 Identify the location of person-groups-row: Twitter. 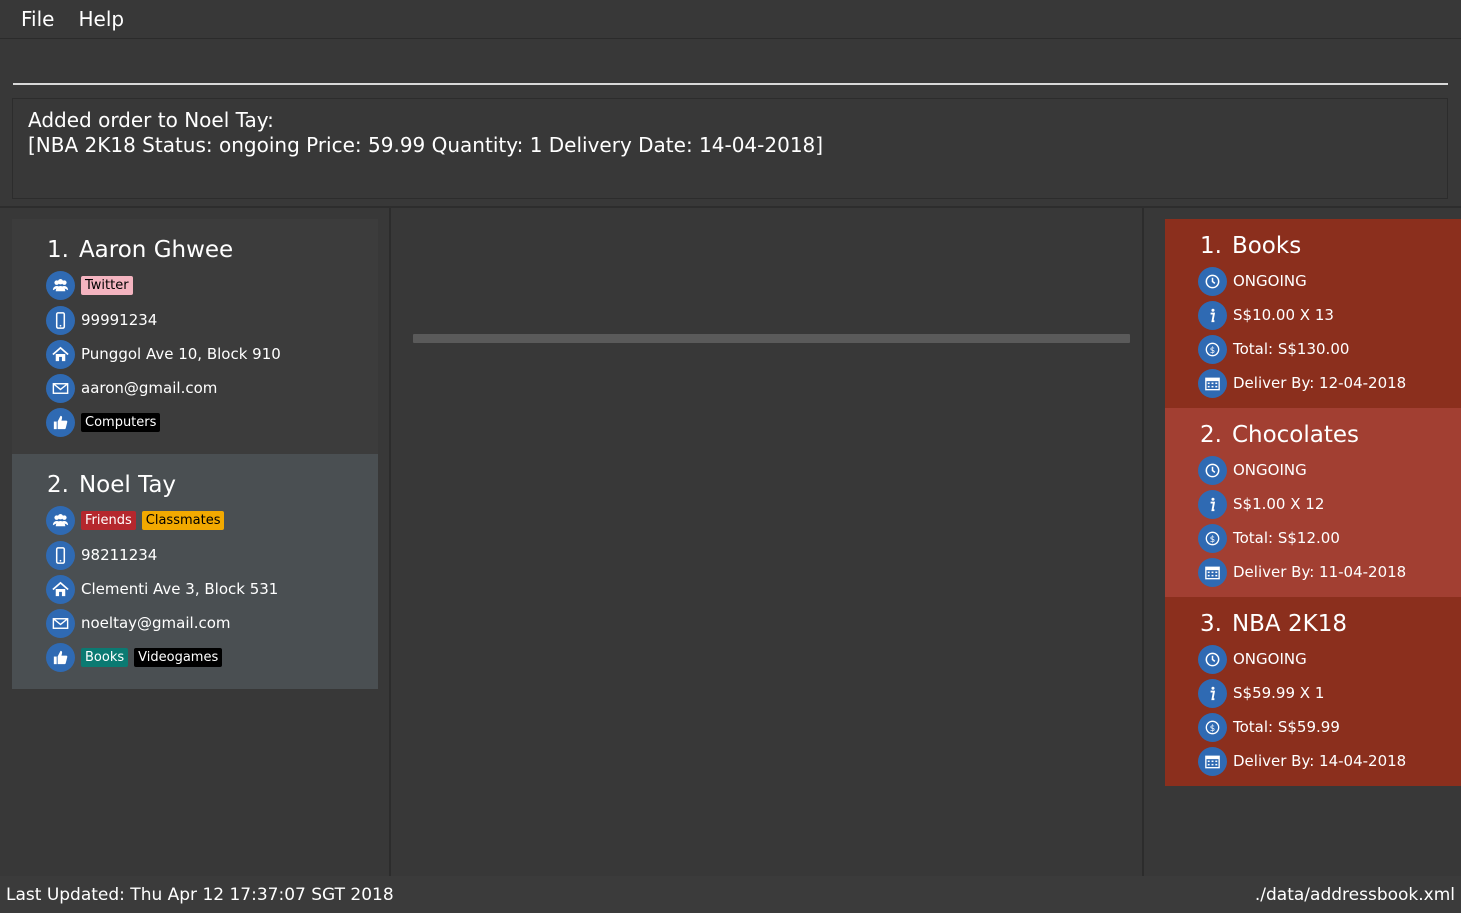
(89, 285).